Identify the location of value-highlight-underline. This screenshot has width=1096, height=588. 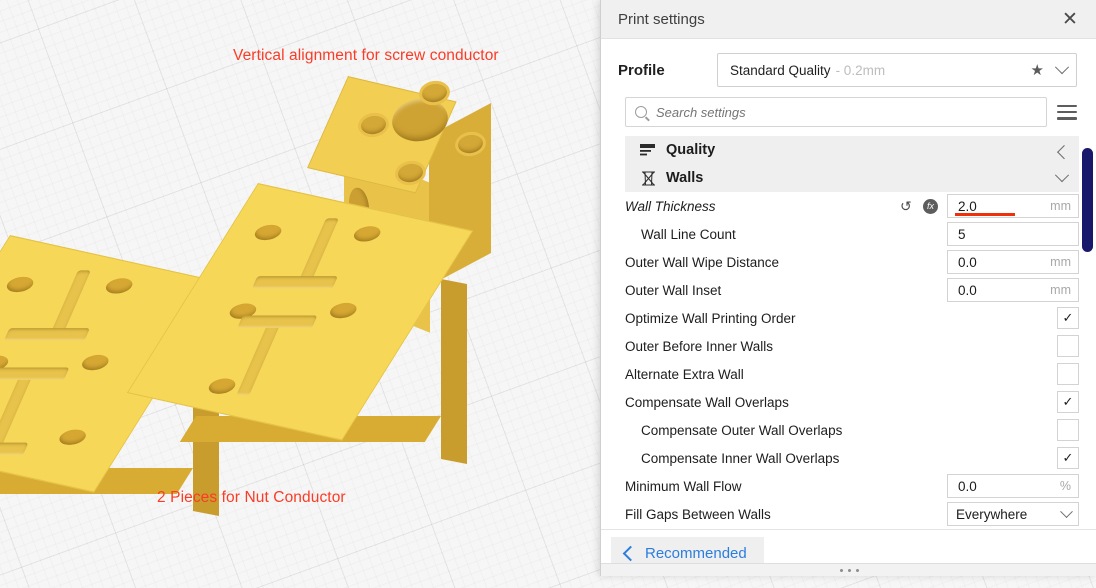
(985, 214).